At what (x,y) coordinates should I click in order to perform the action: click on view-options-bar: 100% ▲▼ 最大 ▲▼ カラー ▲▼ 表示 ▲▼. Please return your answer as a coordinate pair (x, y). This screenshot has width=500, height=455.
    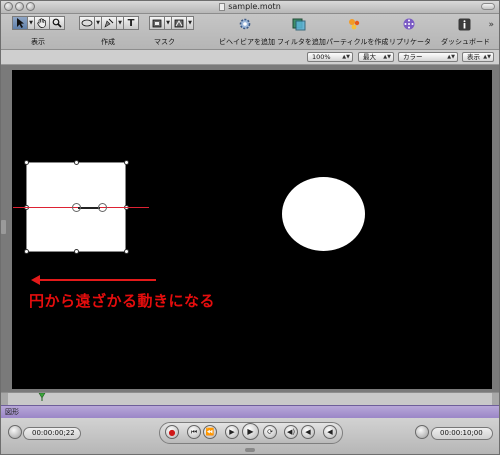
    Looking at the image, I should click on (250, 57).